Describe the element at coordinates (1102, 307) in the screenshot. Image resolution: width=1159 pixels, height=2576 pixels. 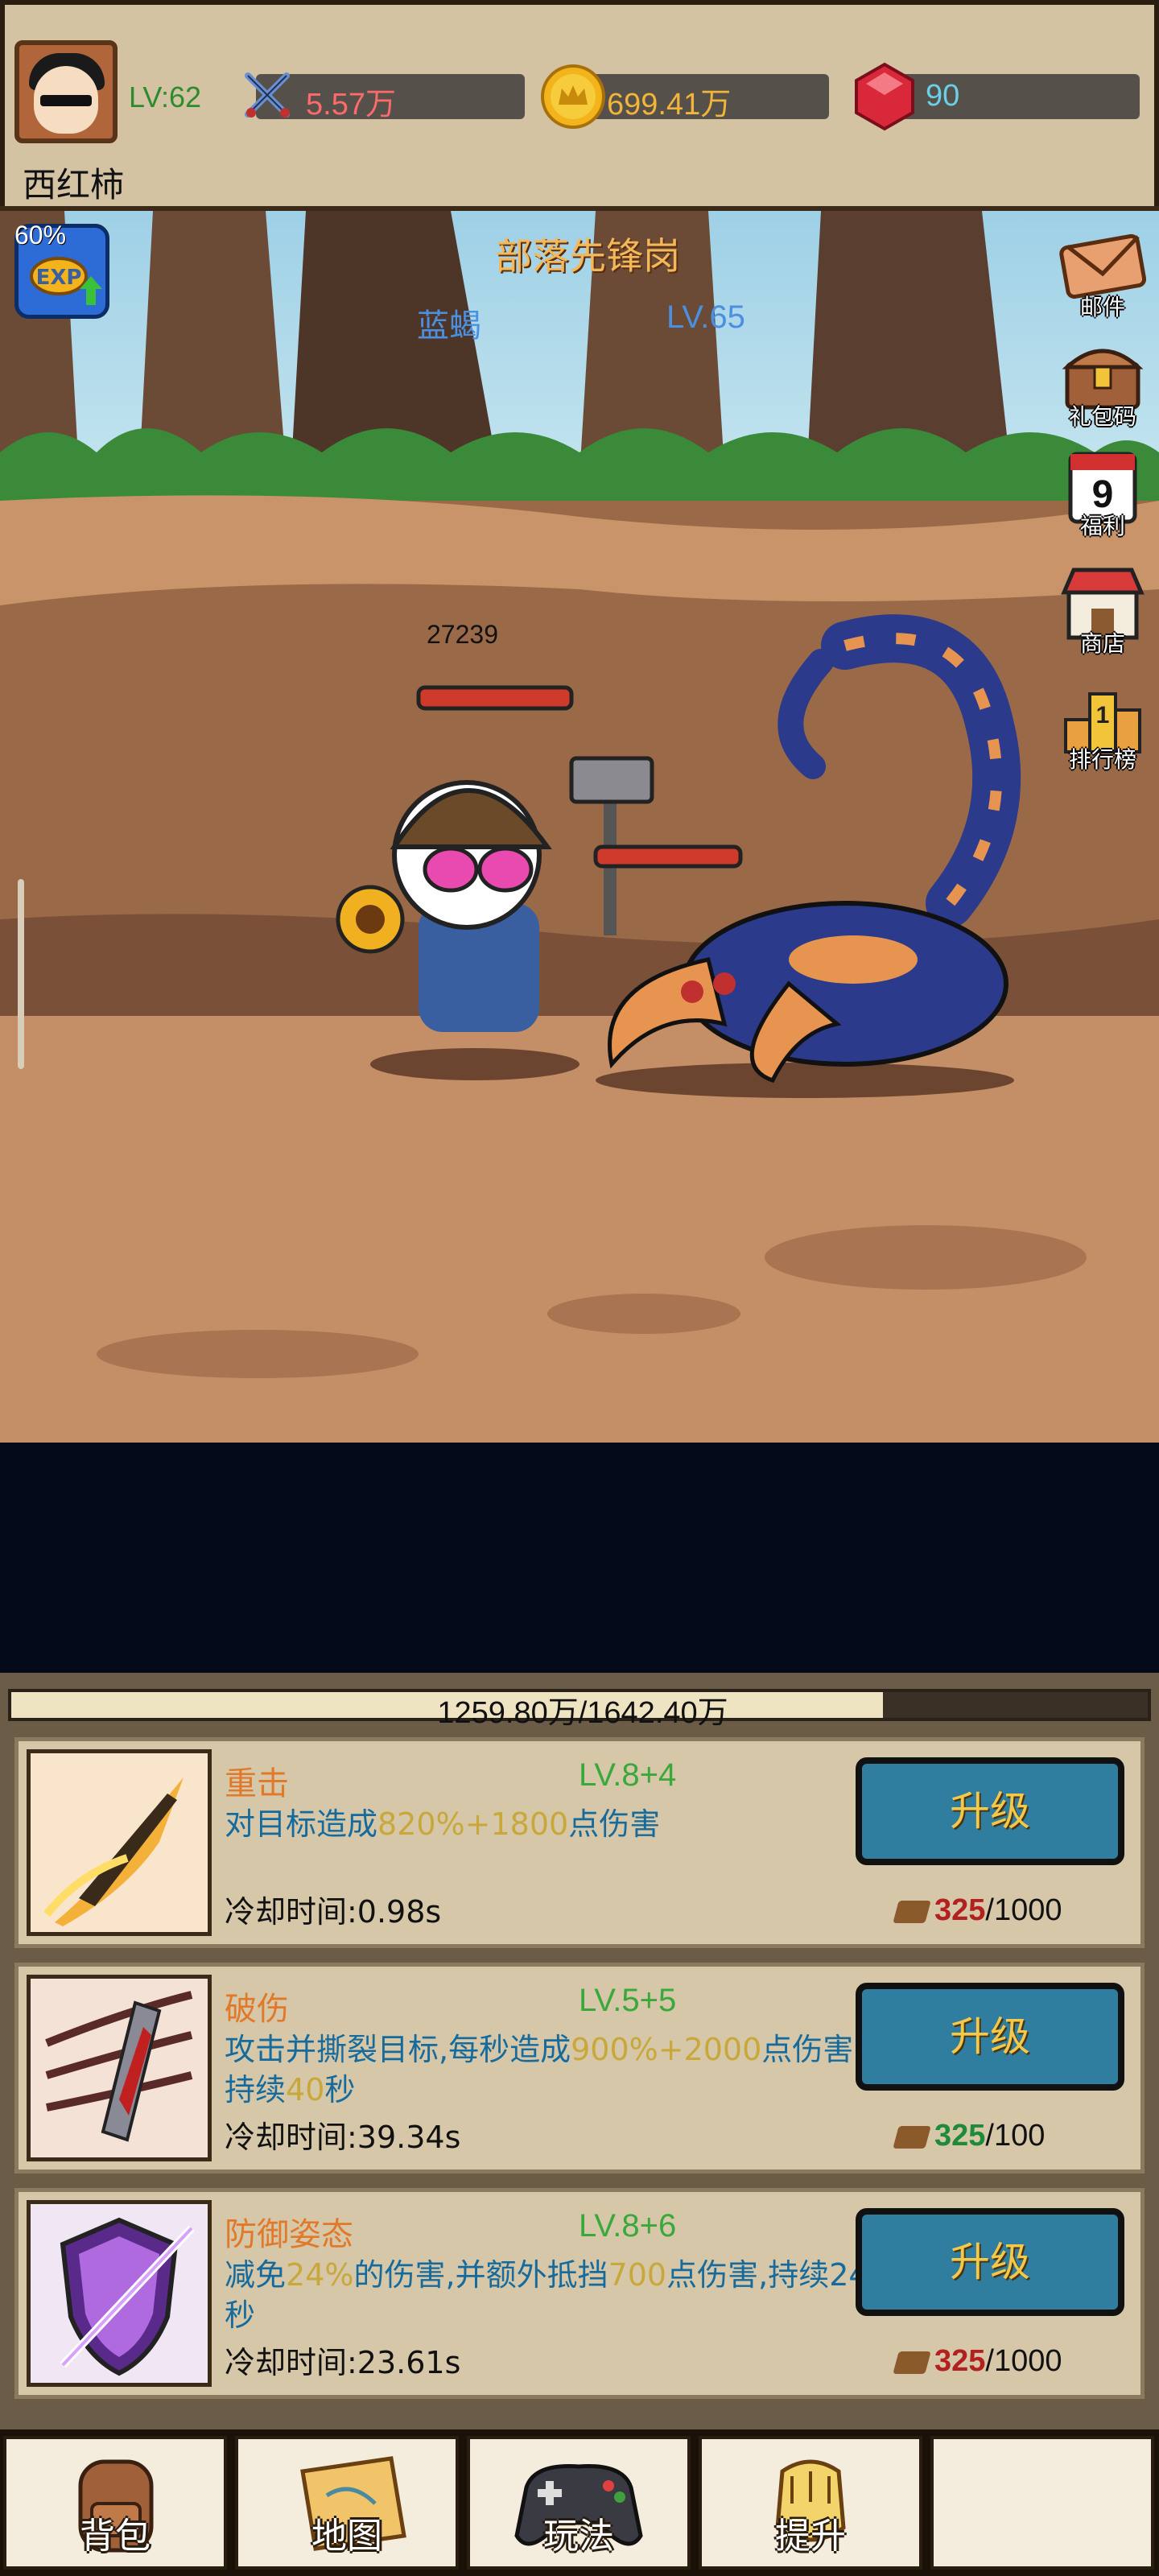
I see `side-label: 邮件` at that location.